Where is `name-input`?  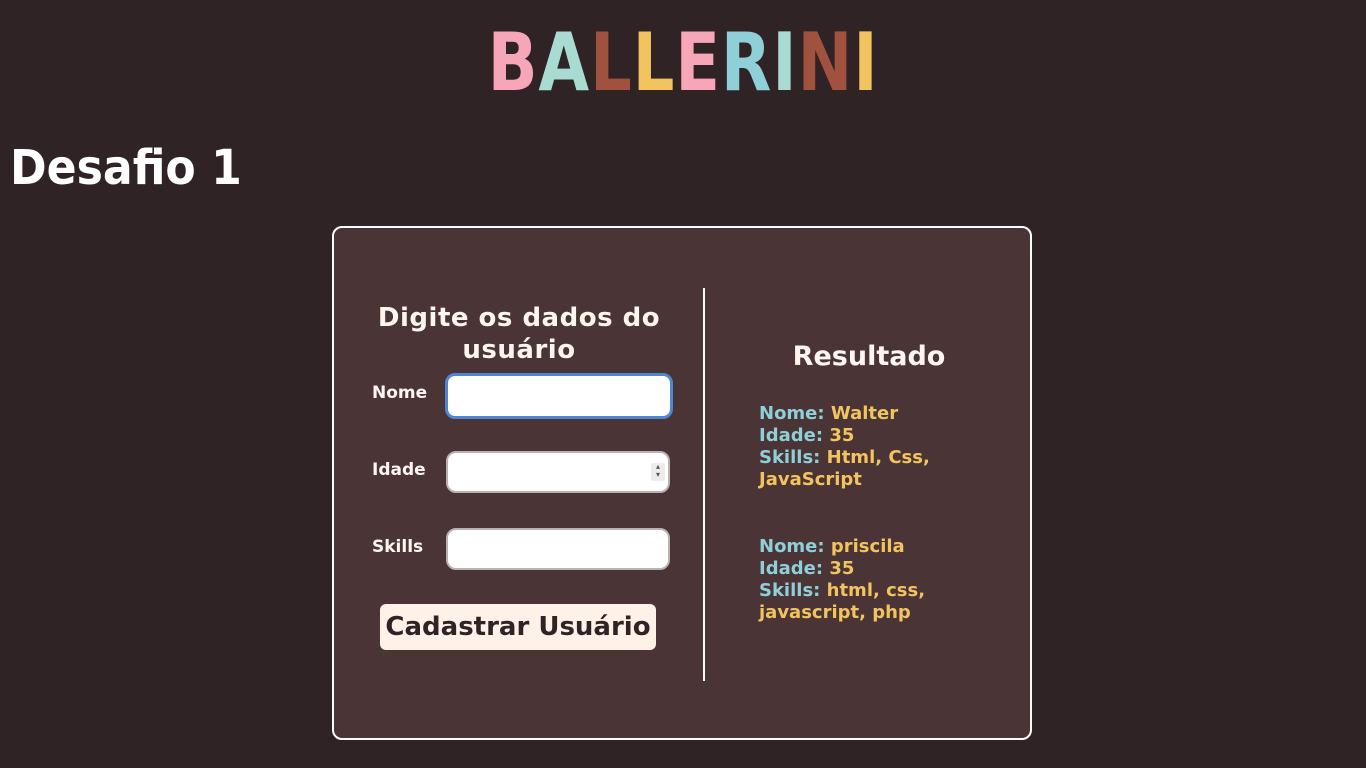
name-input is located at coordinates (559, 396).